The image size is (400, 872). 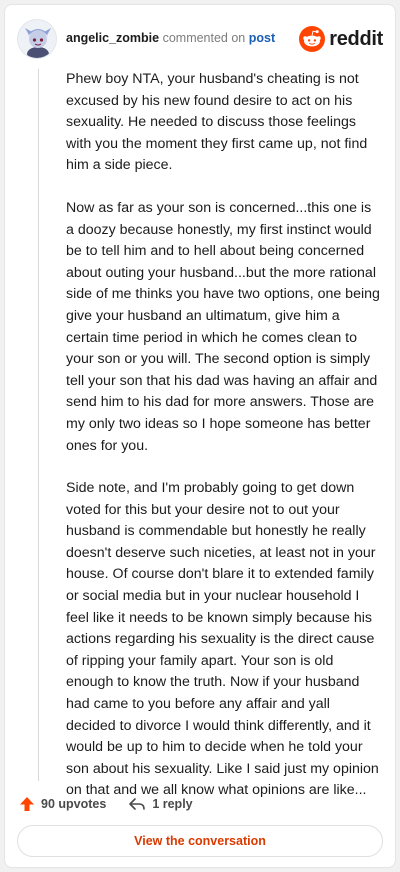 What do you see at coordinates (172, 804) in the screenshot?
I see `reply-count: 1 reply` at bounding box center [172, 804].